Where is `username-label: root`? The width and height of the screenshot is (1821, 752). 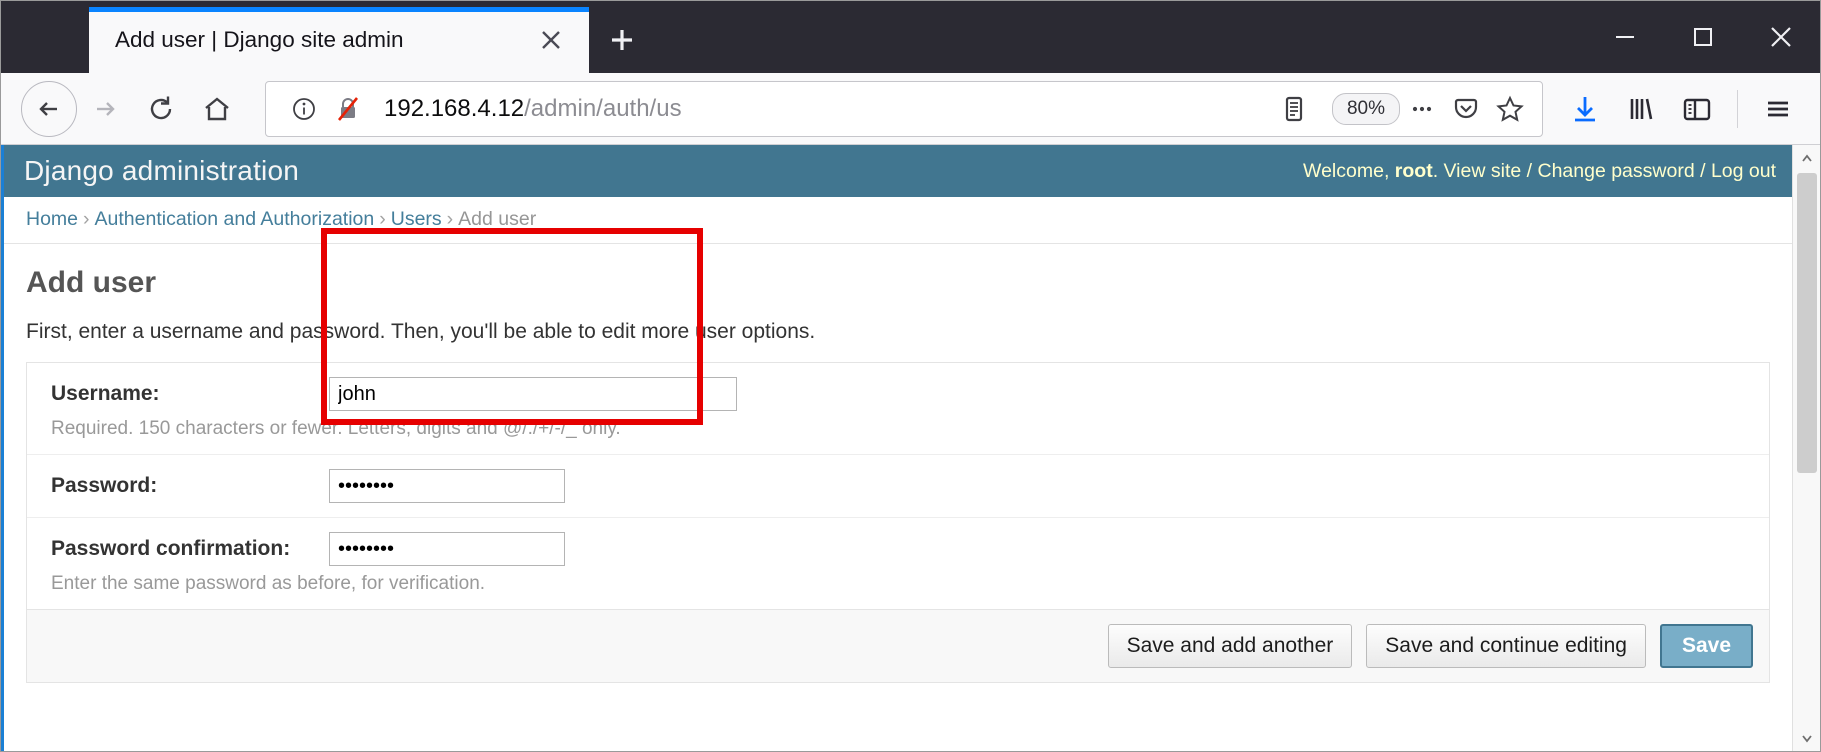
username-label: root is located at coordinates (1413, 170).